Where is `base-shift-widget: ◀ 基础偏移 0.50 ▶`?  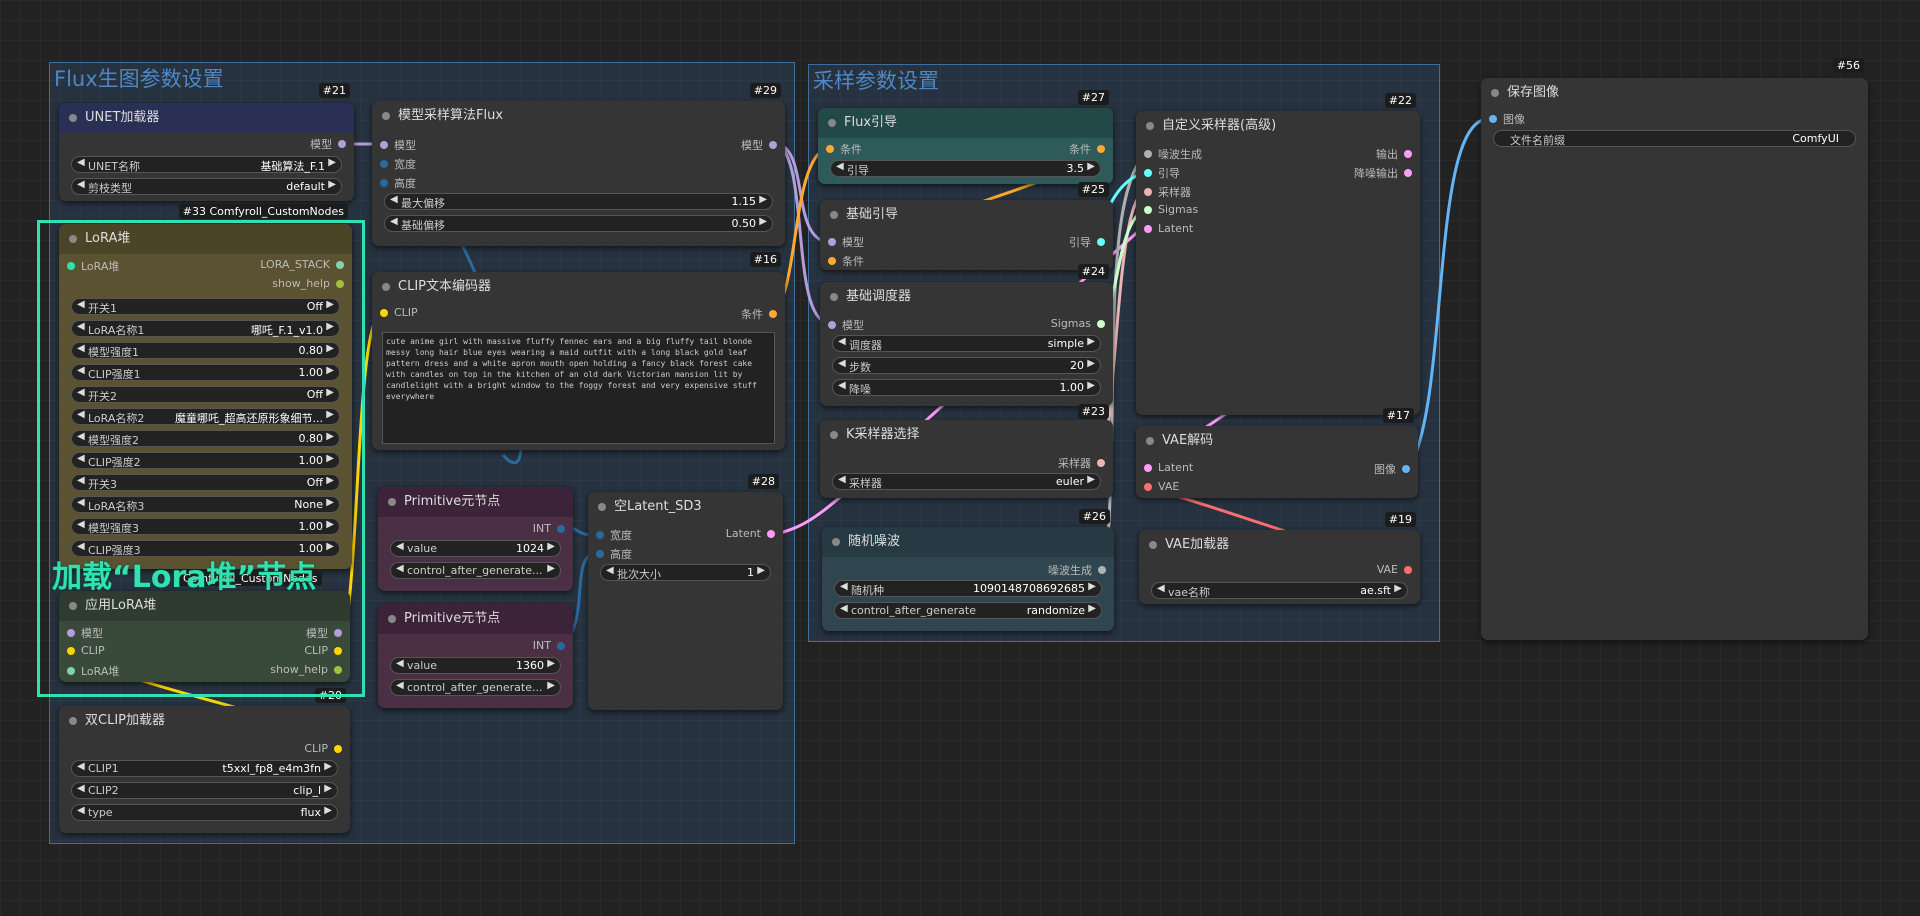 base-shift-widget: ◀ 基础偏移 0.50 ▶ is located at coordinates (578, 223).